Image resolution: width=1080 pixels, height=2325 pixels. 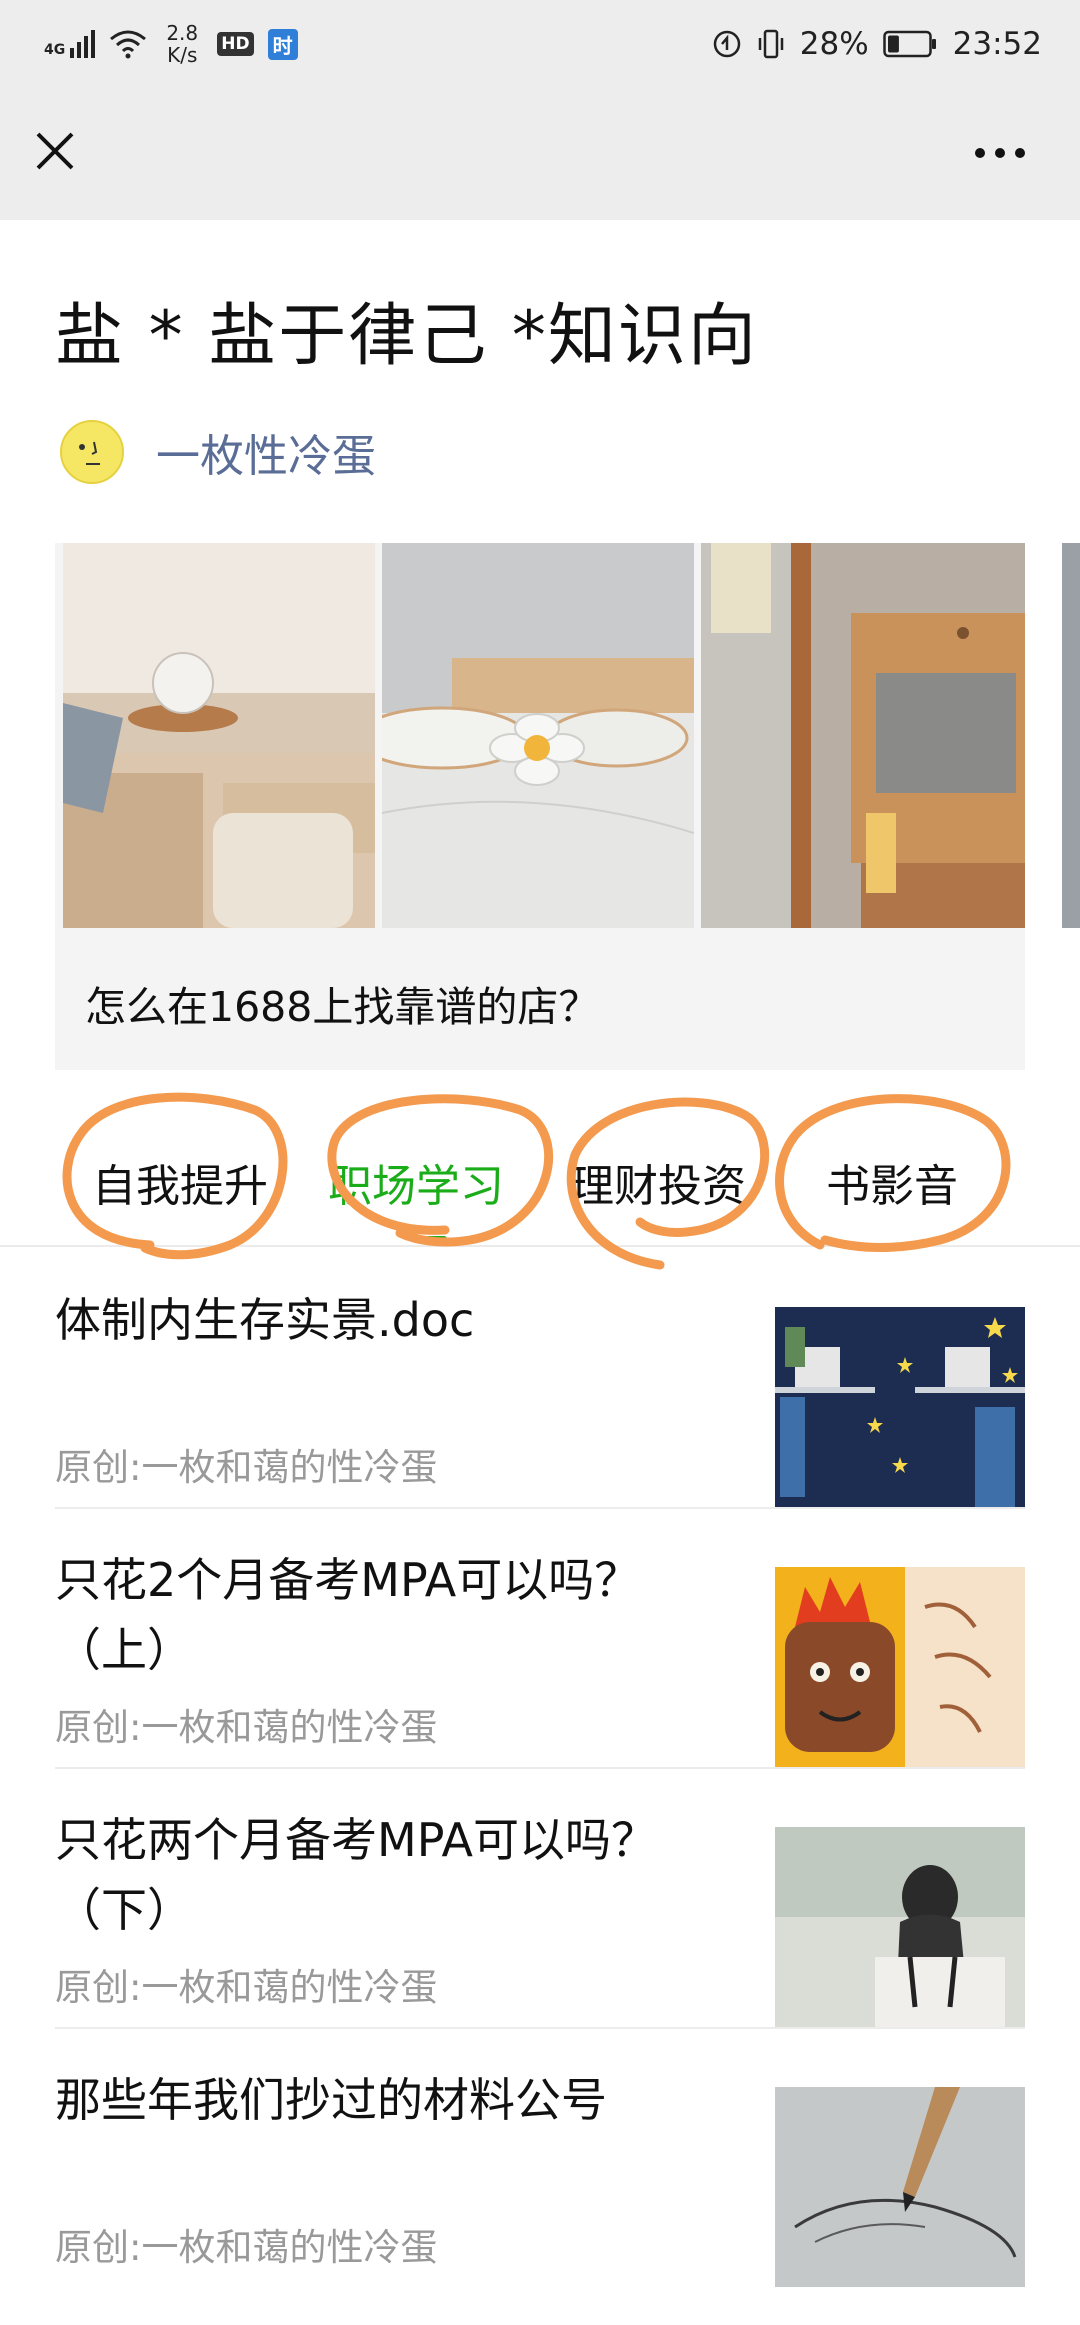 I want to click on article-title: 只花2个月备考MPA可以吗？（上）, so click(x=348, y=1615).